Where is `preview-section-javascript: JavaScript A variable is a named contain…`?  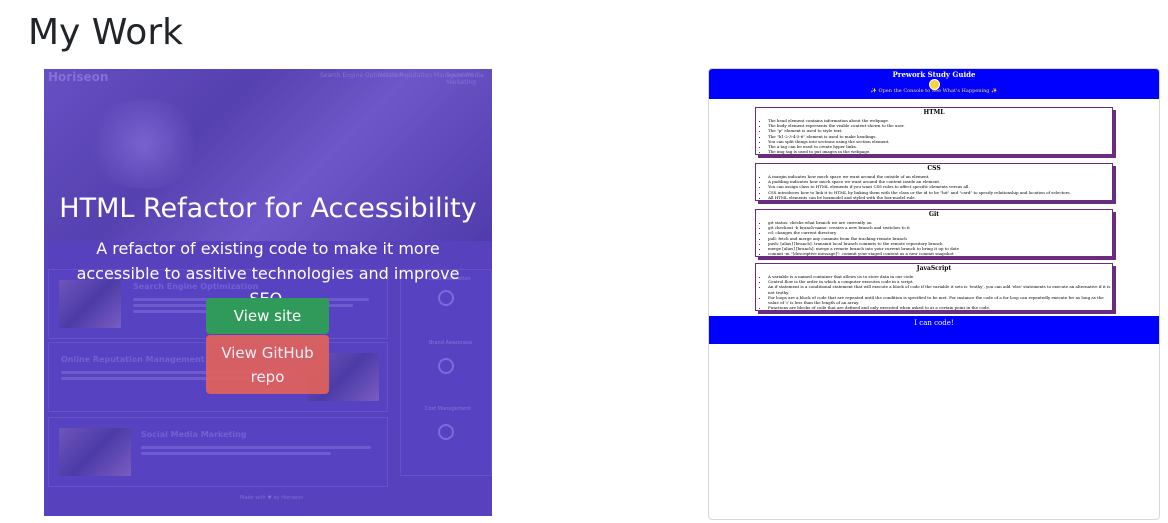 preview-section-javascript: JavaScript A variable is a named contain… is located at coordinates (934, 287).